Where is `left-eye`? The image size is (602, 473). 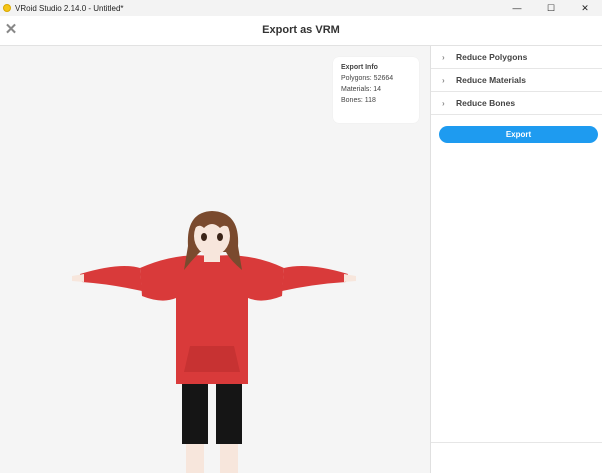 left-eye is located at coordinates (204, 237).